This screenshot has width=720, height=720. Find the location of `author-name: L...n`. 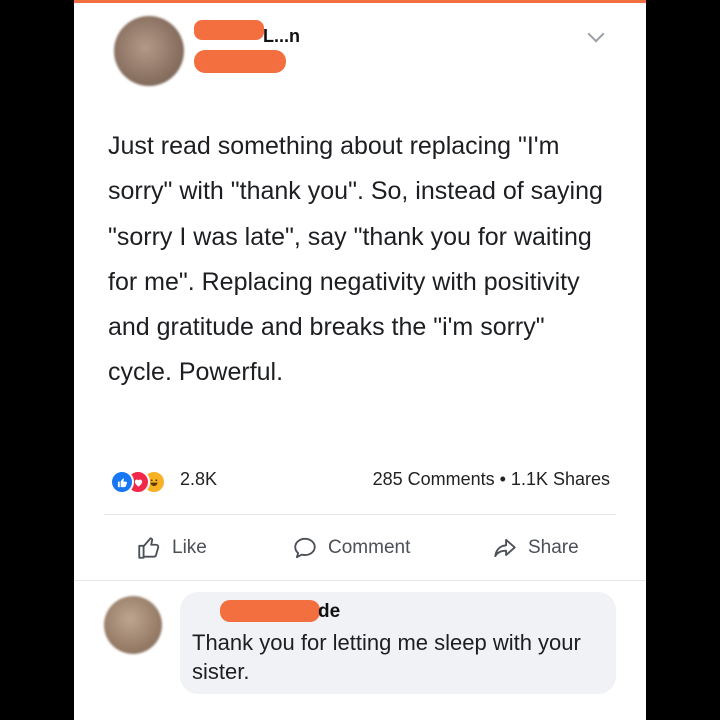

author-name: L...n is located at coordinates (281, 36).